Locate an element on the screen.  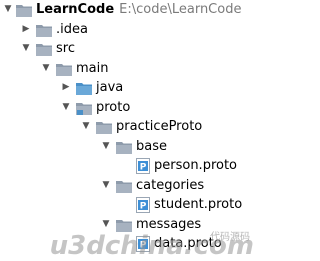
tree-row-base: ▼ base is located at coordinates (128, 147).